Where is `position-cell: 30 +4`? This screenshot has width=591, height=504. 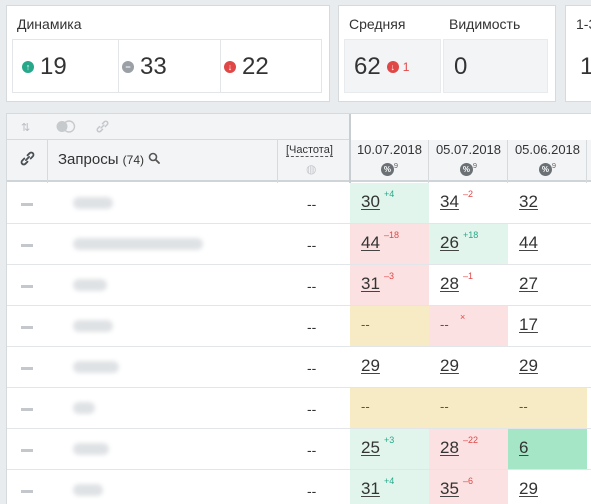 position-cell: 30 +4 is located at coordinates (389, 203).